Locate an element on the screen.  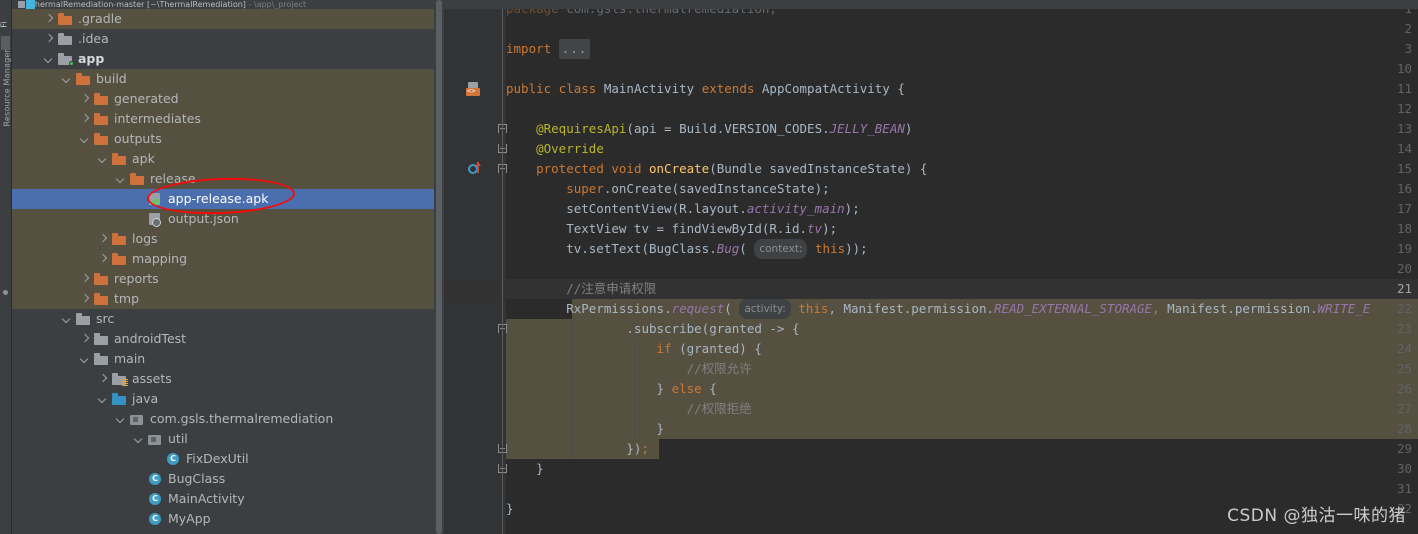
tree-item-main: main is located at coordinates (228, 359).